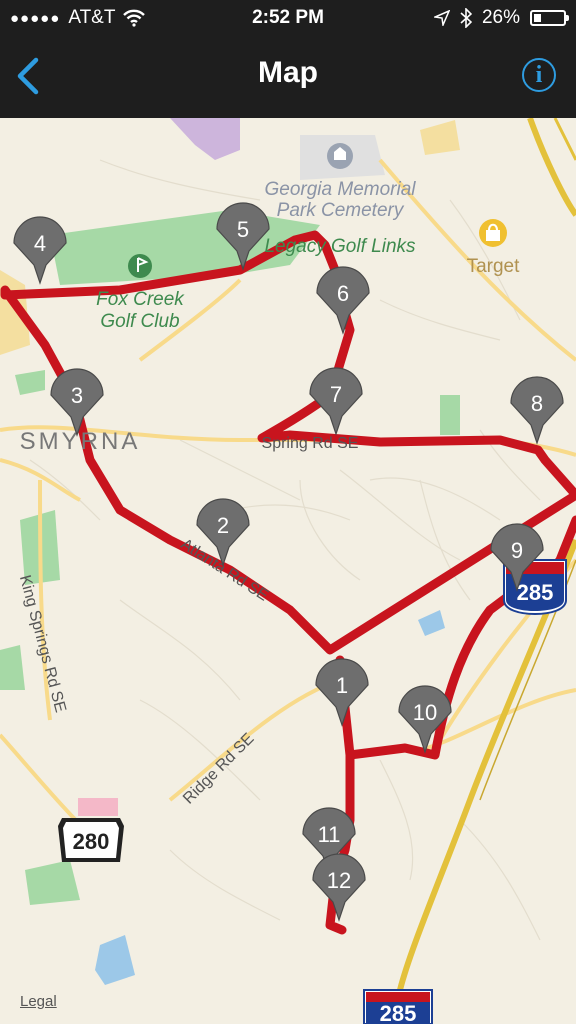 Image resolution: width=576 pixels, height=1024 pixels. What do you see at coordinates (38, 1001) in the screenshot?
I see `legal-link: Legal` at bounding box center [38, 1001].